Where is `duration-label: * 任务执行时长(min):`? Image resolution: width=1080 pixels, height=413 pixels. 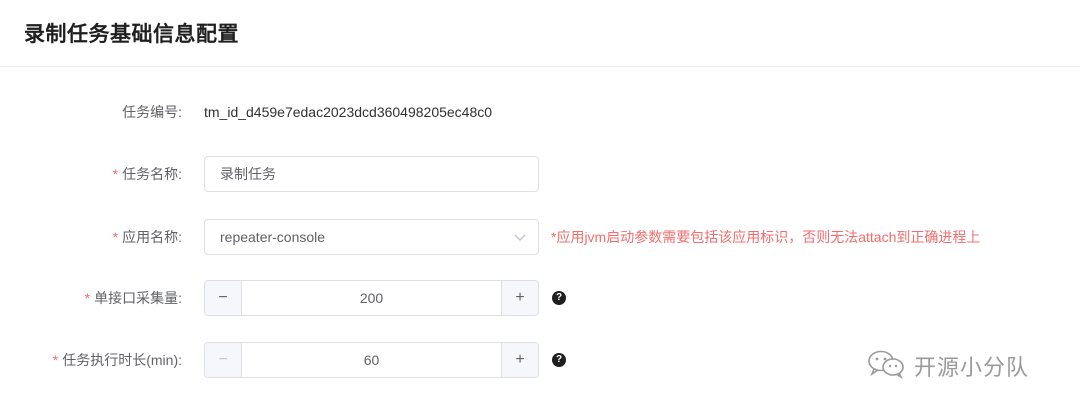 duration-label: * 任务执行时长(min): is located at coordinates (117, 360).